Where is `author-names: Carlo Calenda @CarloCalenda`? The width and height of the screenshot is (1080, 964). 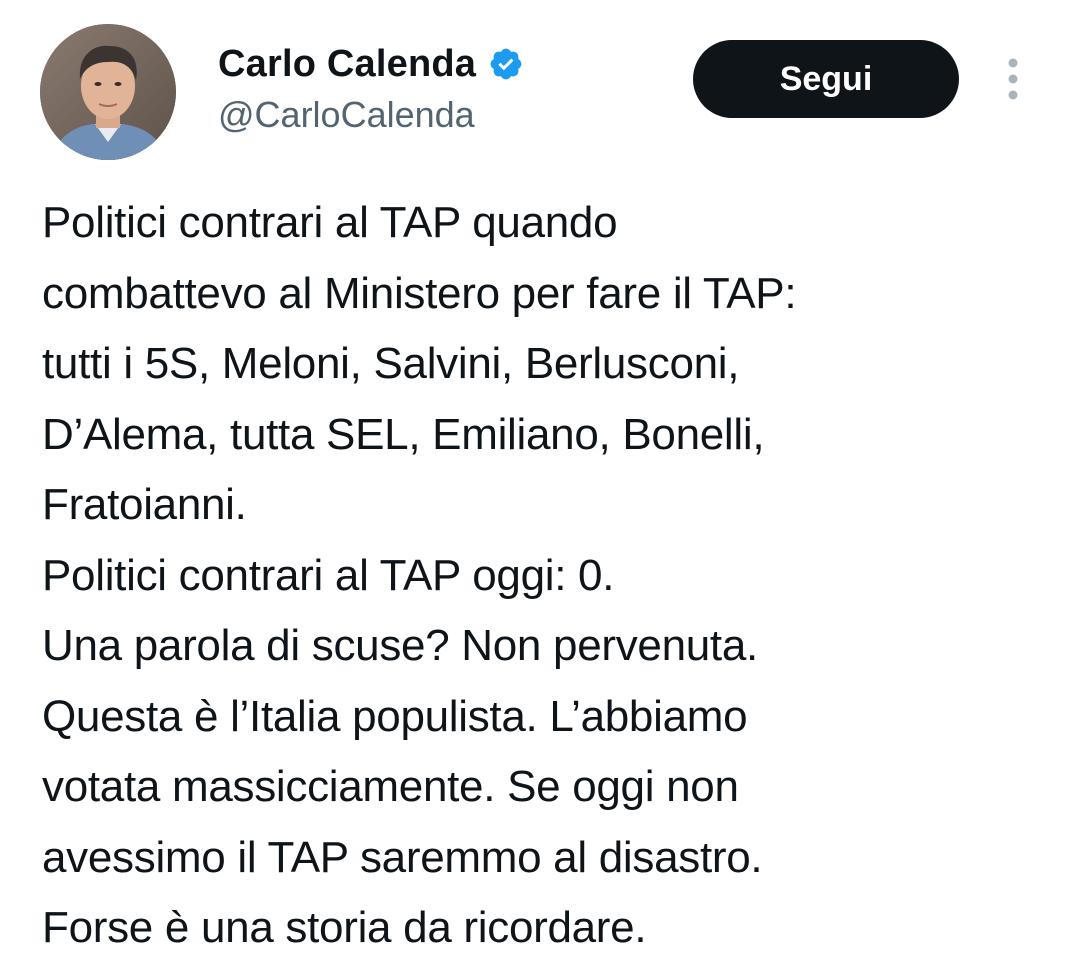 author-names: Carlo Calenda @CarloCalenda is located at coordinates (371, 88).